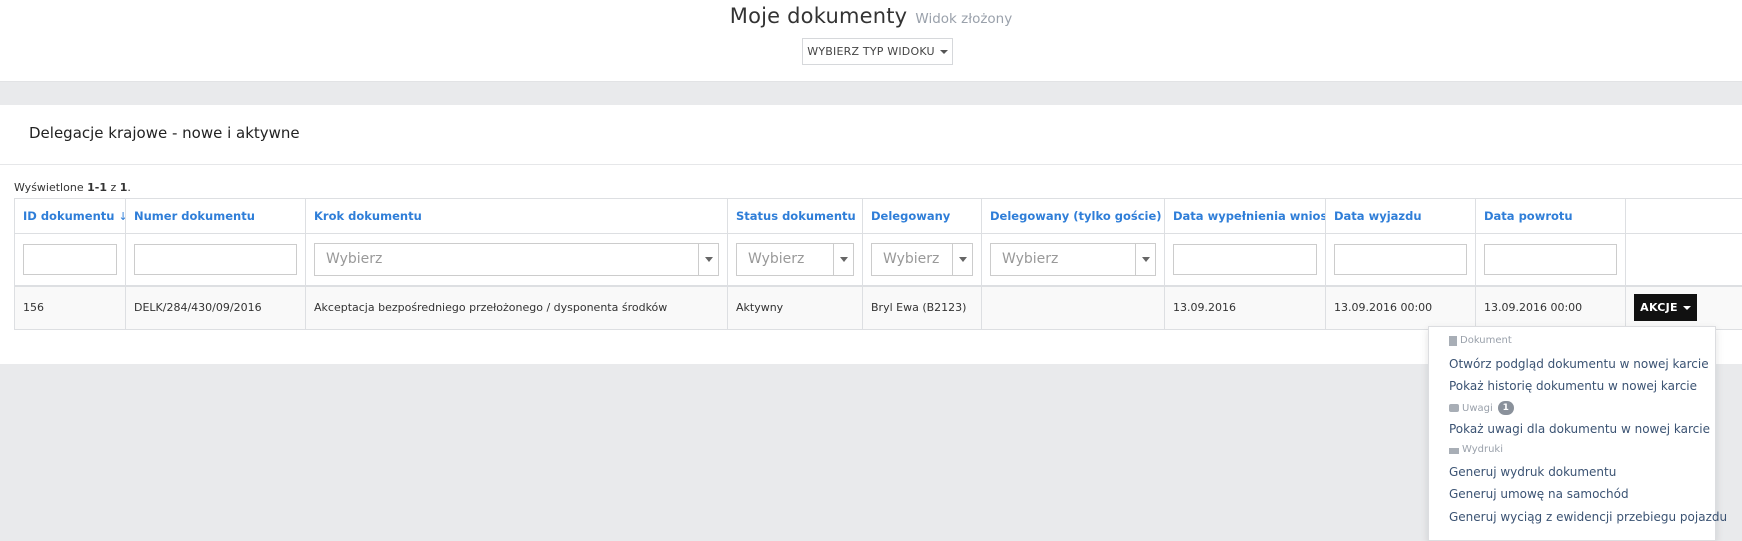 This screenshot has height=541, width=1742. What do you see at coordinates (1573, 386) in the screenshot?
I see `menu-item-show-history: Pokaż historię dokumentu w nowej karcie` at bounding box center [1573, 386].